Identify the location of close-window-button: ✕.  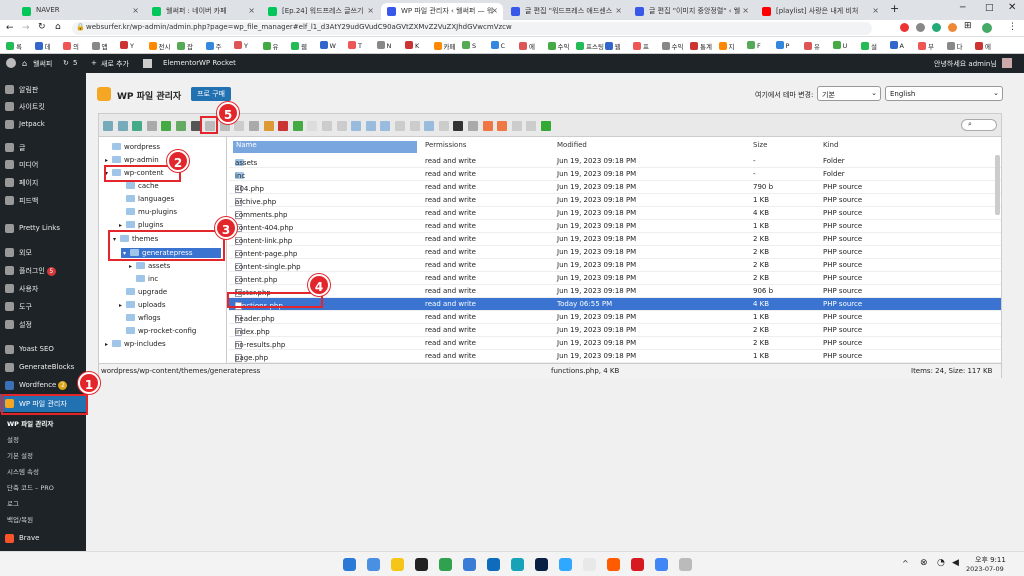
(1012, 7).